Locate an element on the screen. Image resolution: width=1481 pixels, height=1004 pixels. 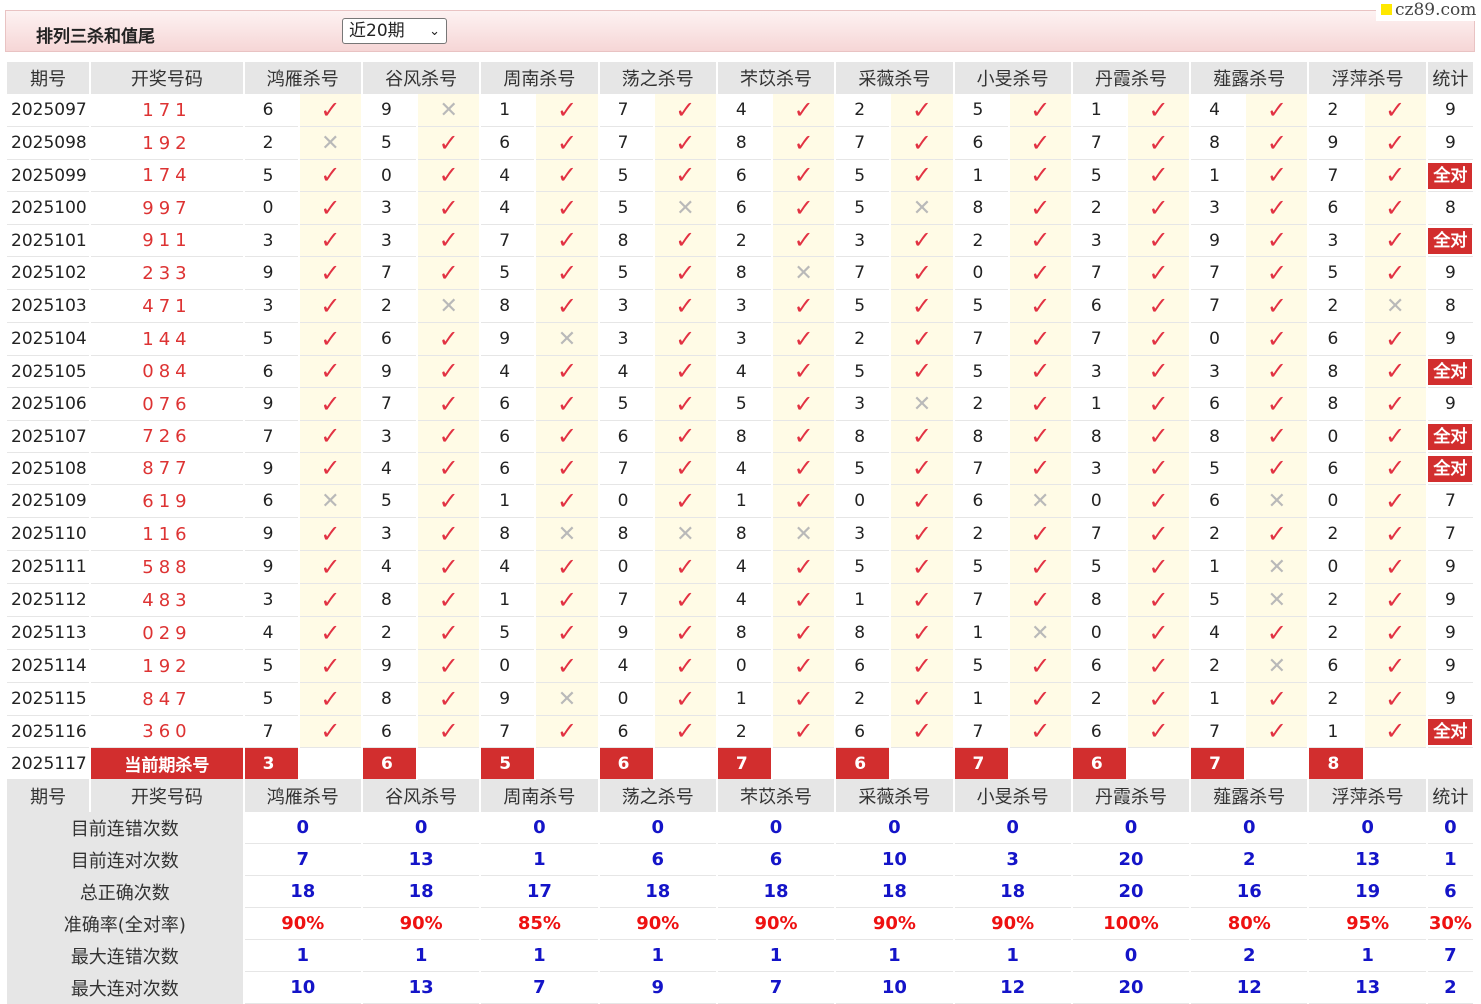
table-row: 2025104 144 5 ✓ 6 ✓ 9 ✕ 3 ✓ 3 ✓ 2 ✓ 7 ✓ 7 ✓ 0 ✓ 6 ✓ 9 is located at coordinates (740, 339).